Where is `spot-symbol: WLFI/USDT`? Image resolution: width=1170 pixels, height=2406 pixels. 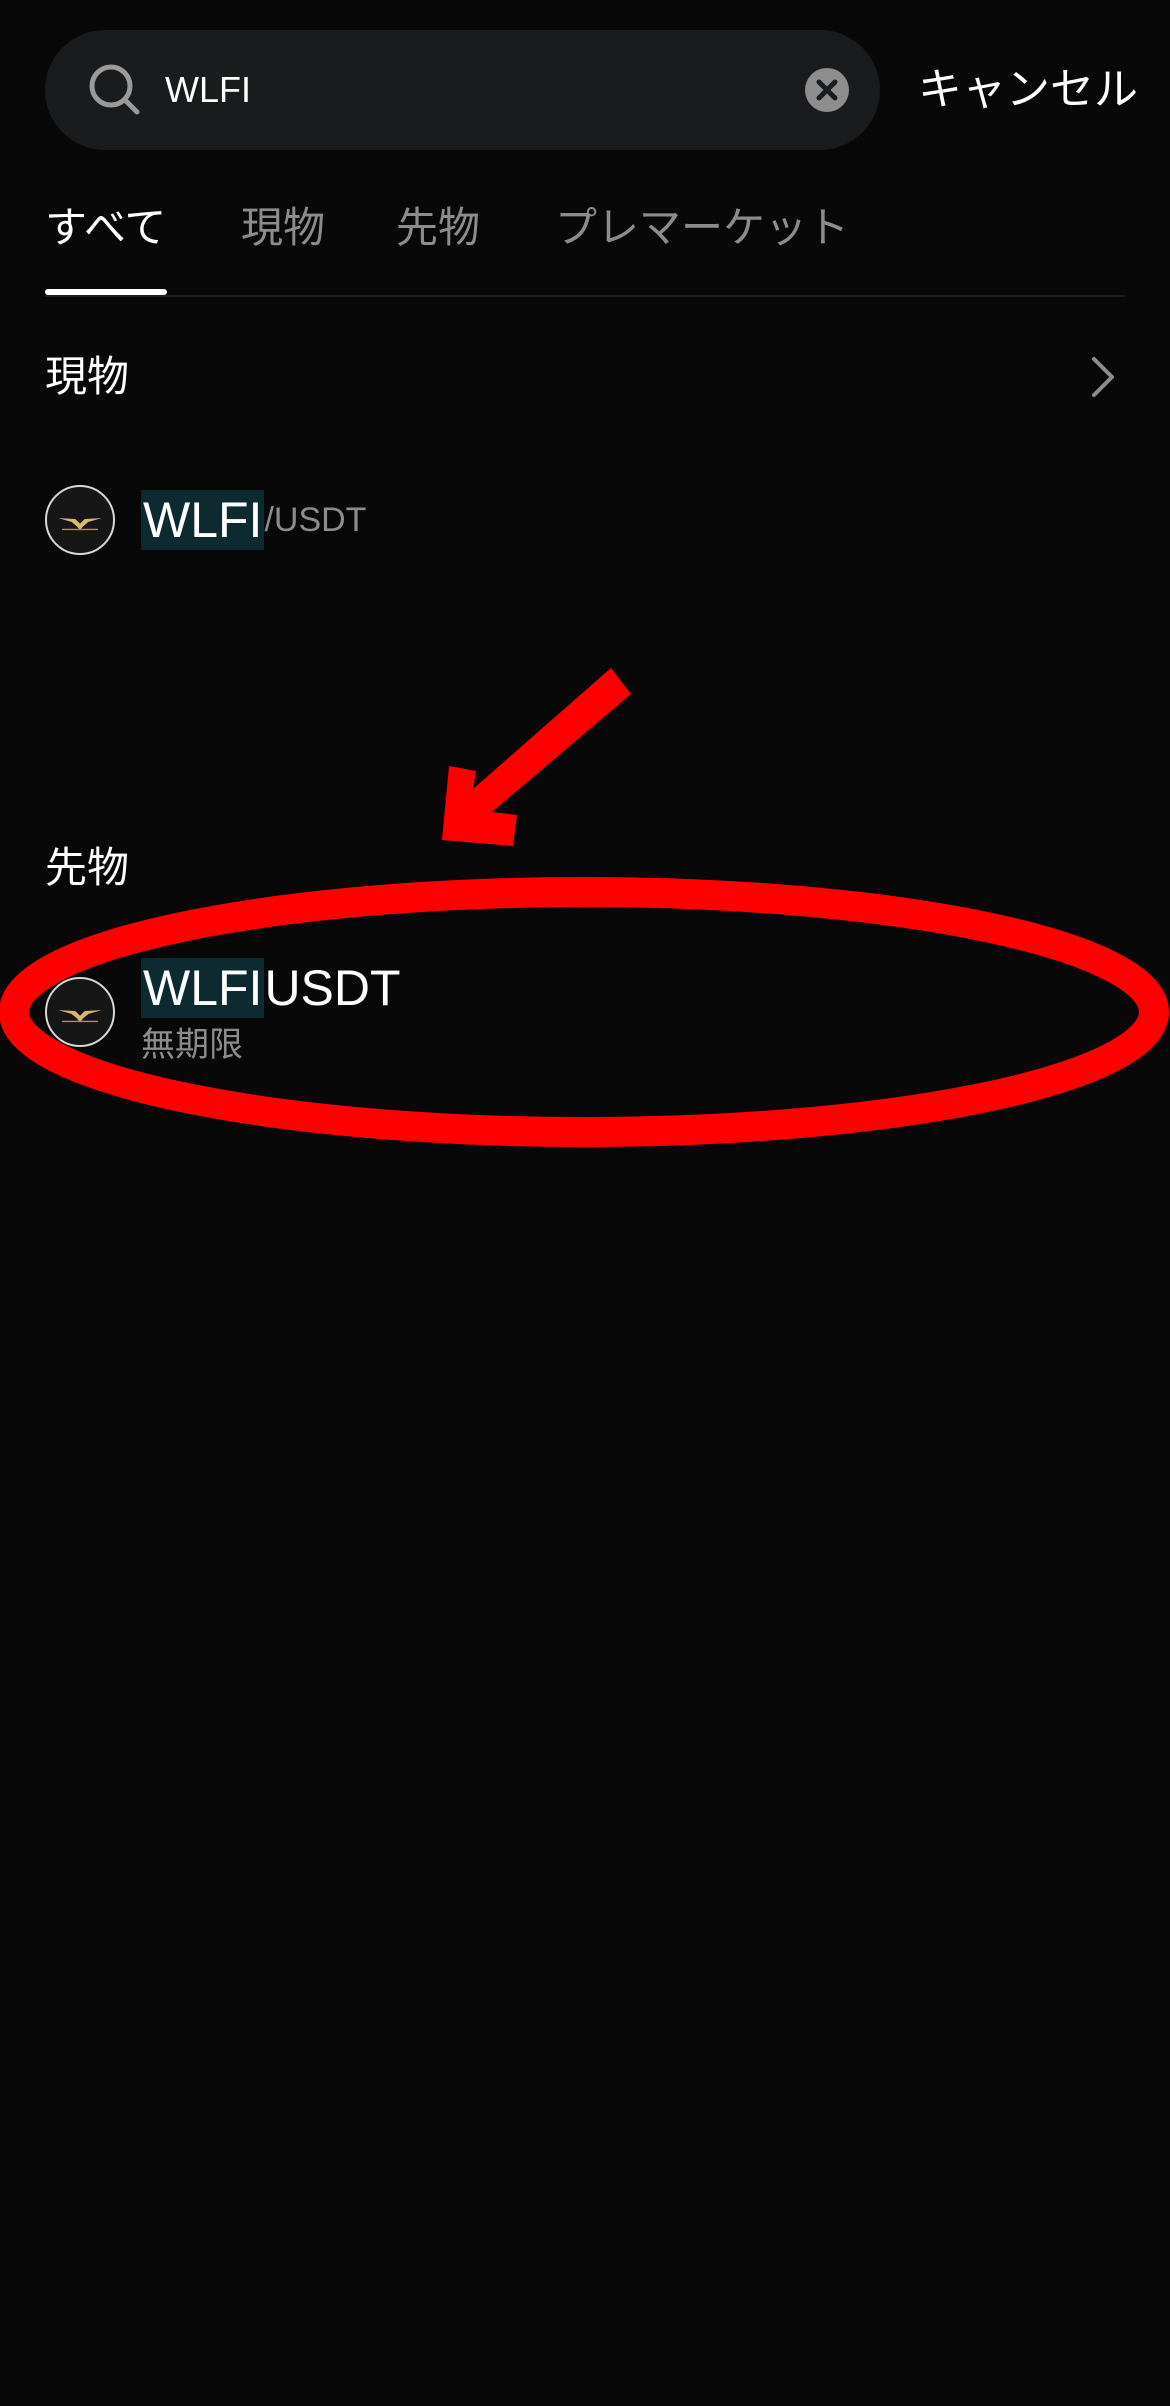
spot-symbol: WLFI/USDT is located at coordinates (253, 520).